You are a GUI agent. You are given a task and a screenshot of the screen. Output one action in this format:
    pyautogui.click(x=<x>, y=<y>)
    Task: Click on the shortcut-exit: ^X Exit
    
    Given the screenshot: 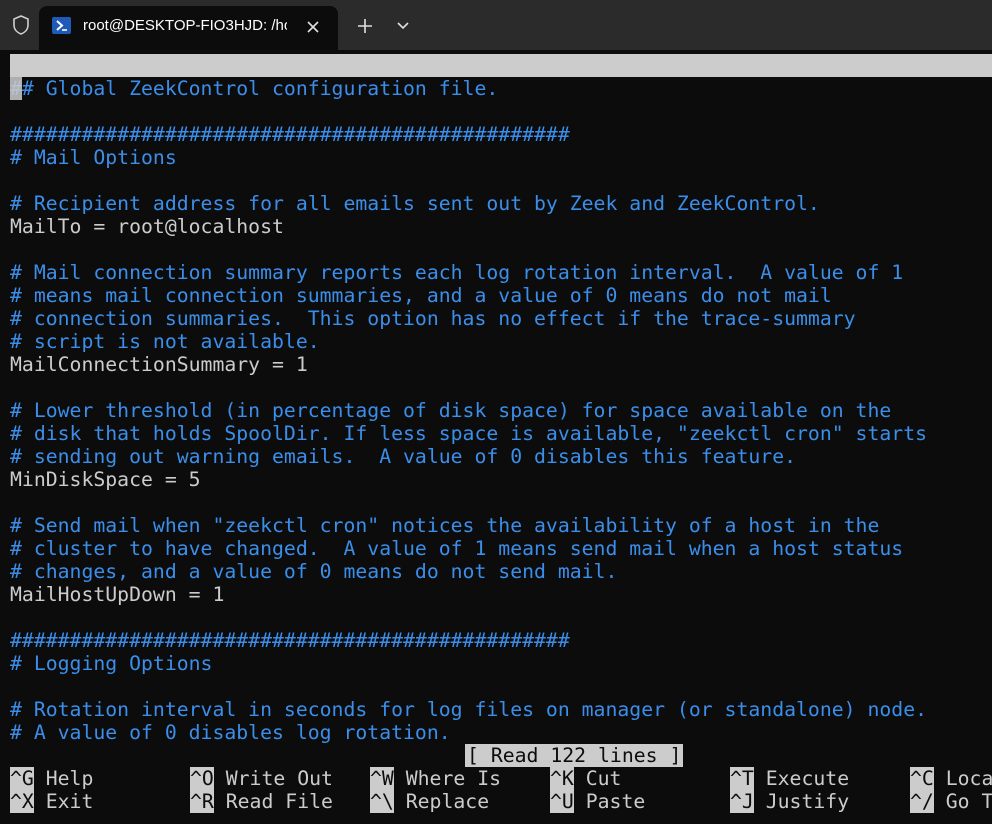 What is the action you would take?
    pyautogui.click(x=51, y=801)
    